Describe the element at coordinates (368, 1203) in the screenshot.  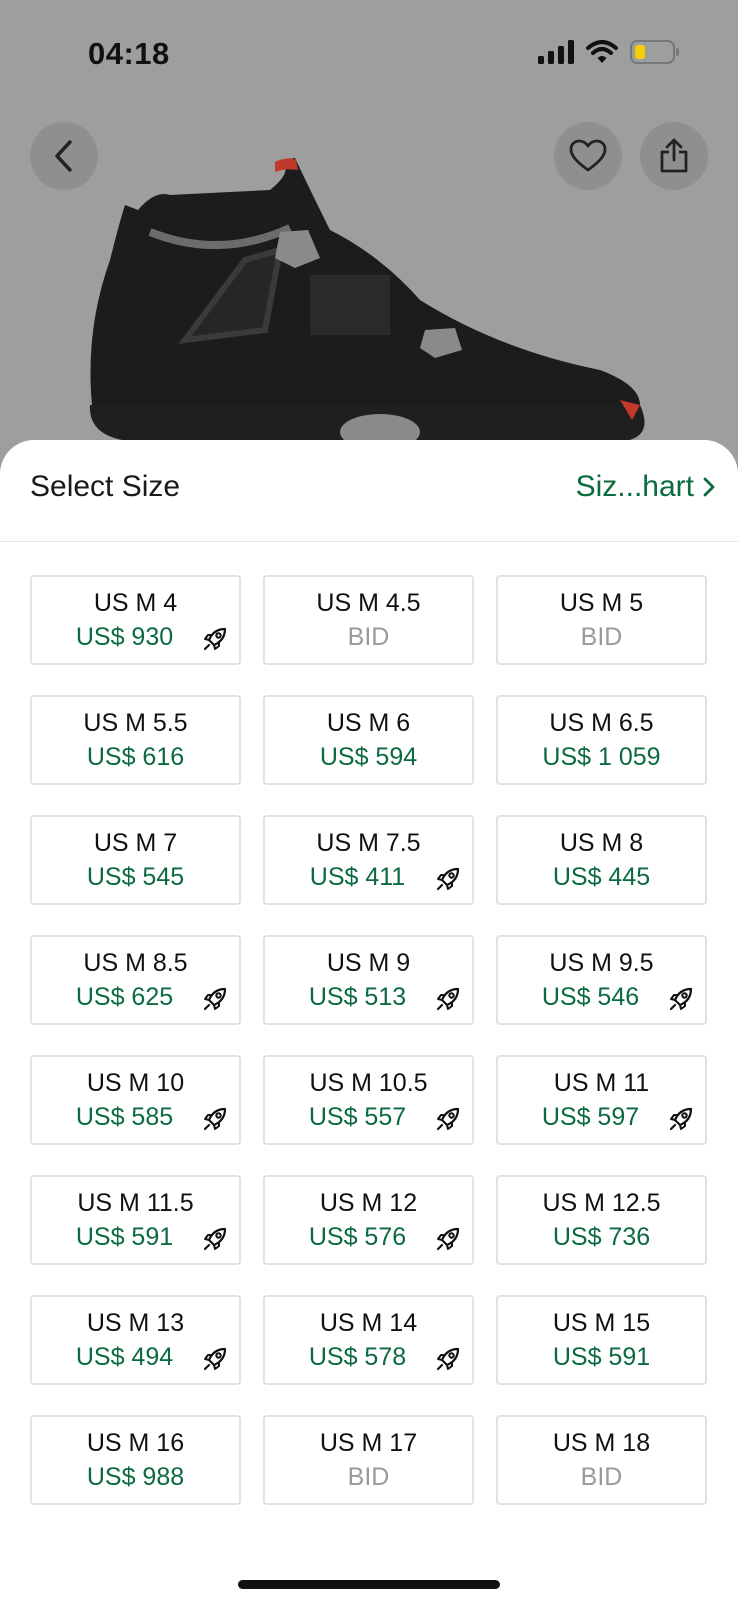
I see `size-label: US M 12` at that location.